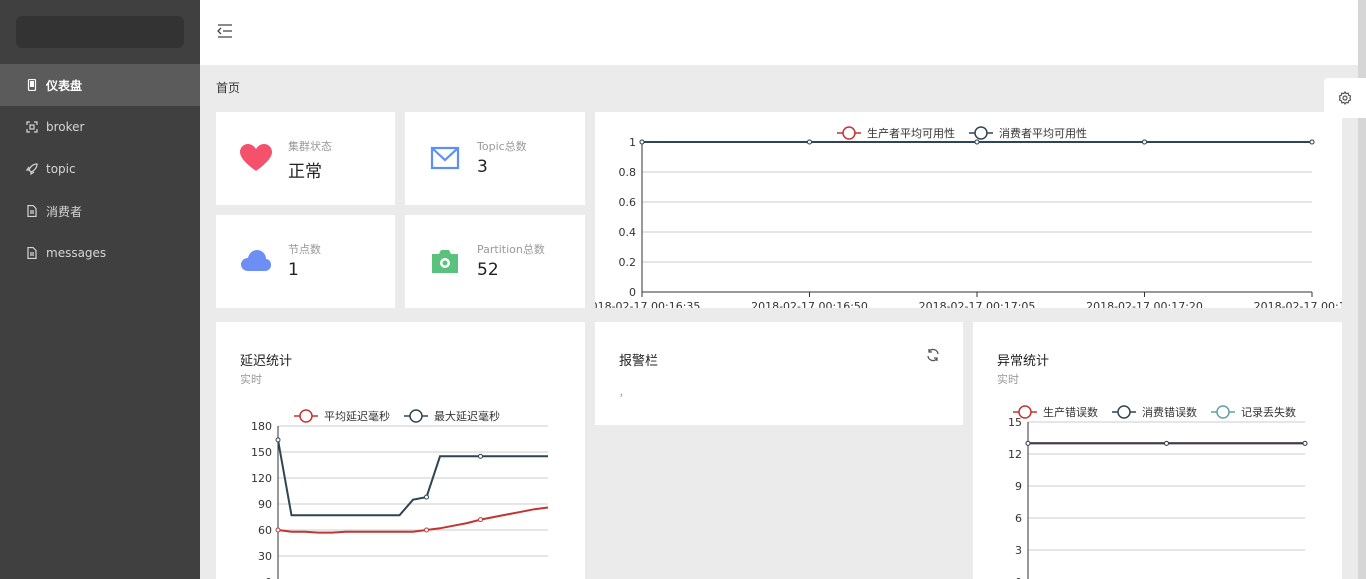 The width and height of the screenshot is (1366, 579). I want to click on x-tick-label: 2018-02-17 00:17:20, so click(1144, 304).